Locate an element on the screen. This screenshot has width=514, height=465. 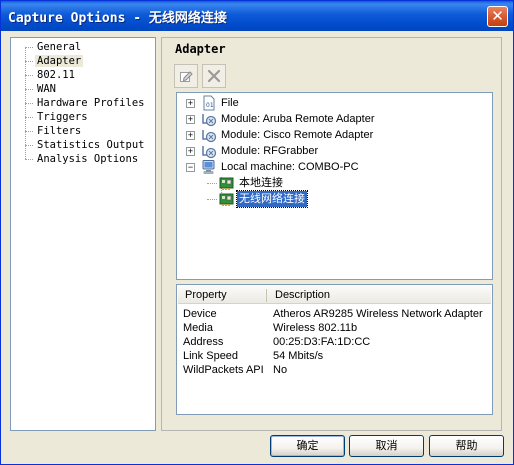
nav-item-label: Triggers is located at coordinates (62, 117).